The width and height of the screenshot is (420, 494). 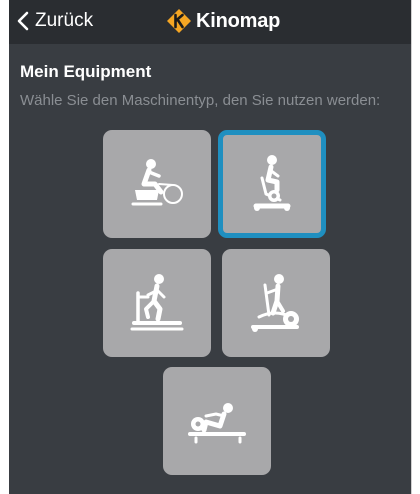 I want to click on back-button: Zurück, so click(x=55, y=21).